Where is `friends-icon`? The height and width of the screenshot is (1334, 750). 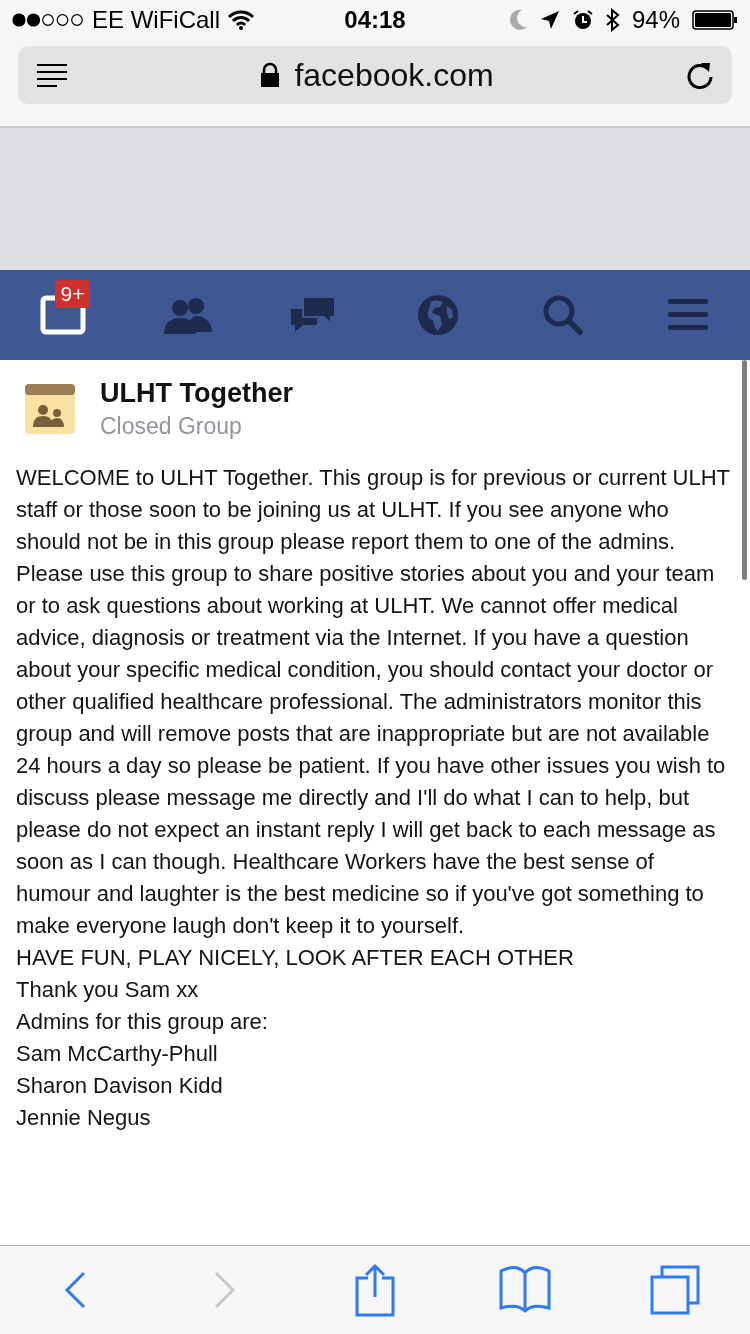
friends-icon is located at coordinates (187, 315).